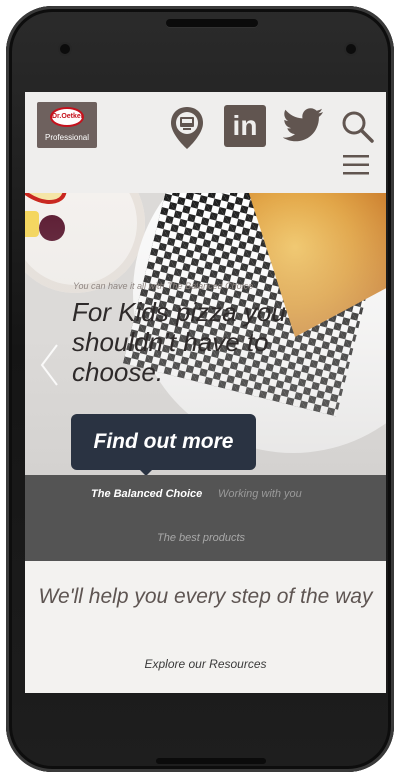 The height and width of the screenshot is (778, 400). I want to click on logo-oval: Dr.Oetker, so click(67, 117).